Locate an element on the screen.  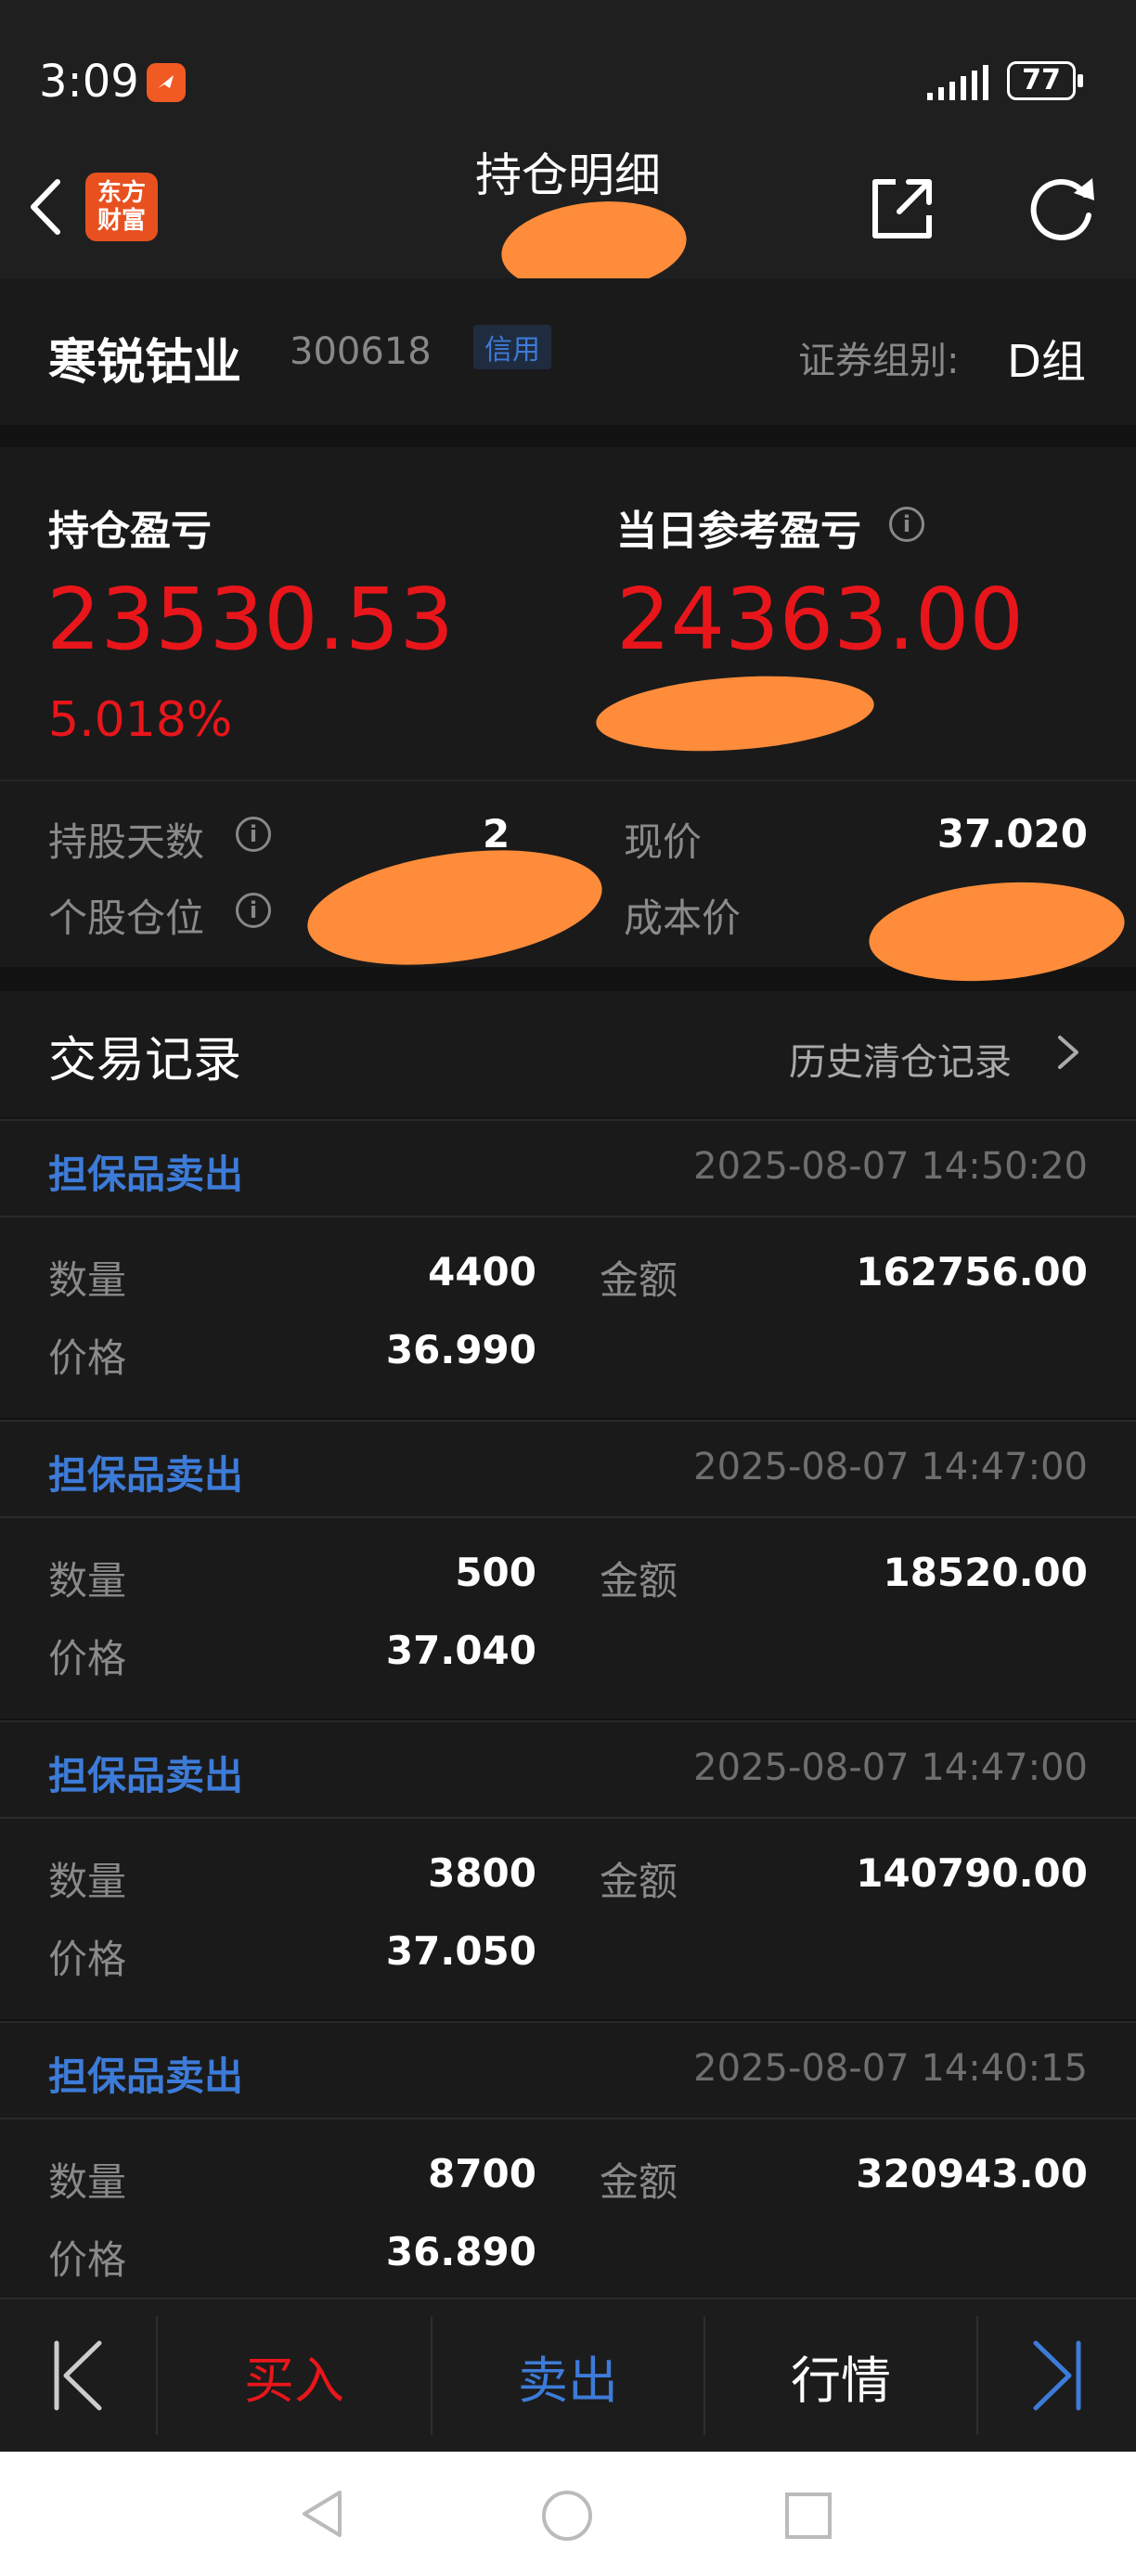
credit-tag: 信用 is located at coordinates (512, 347).